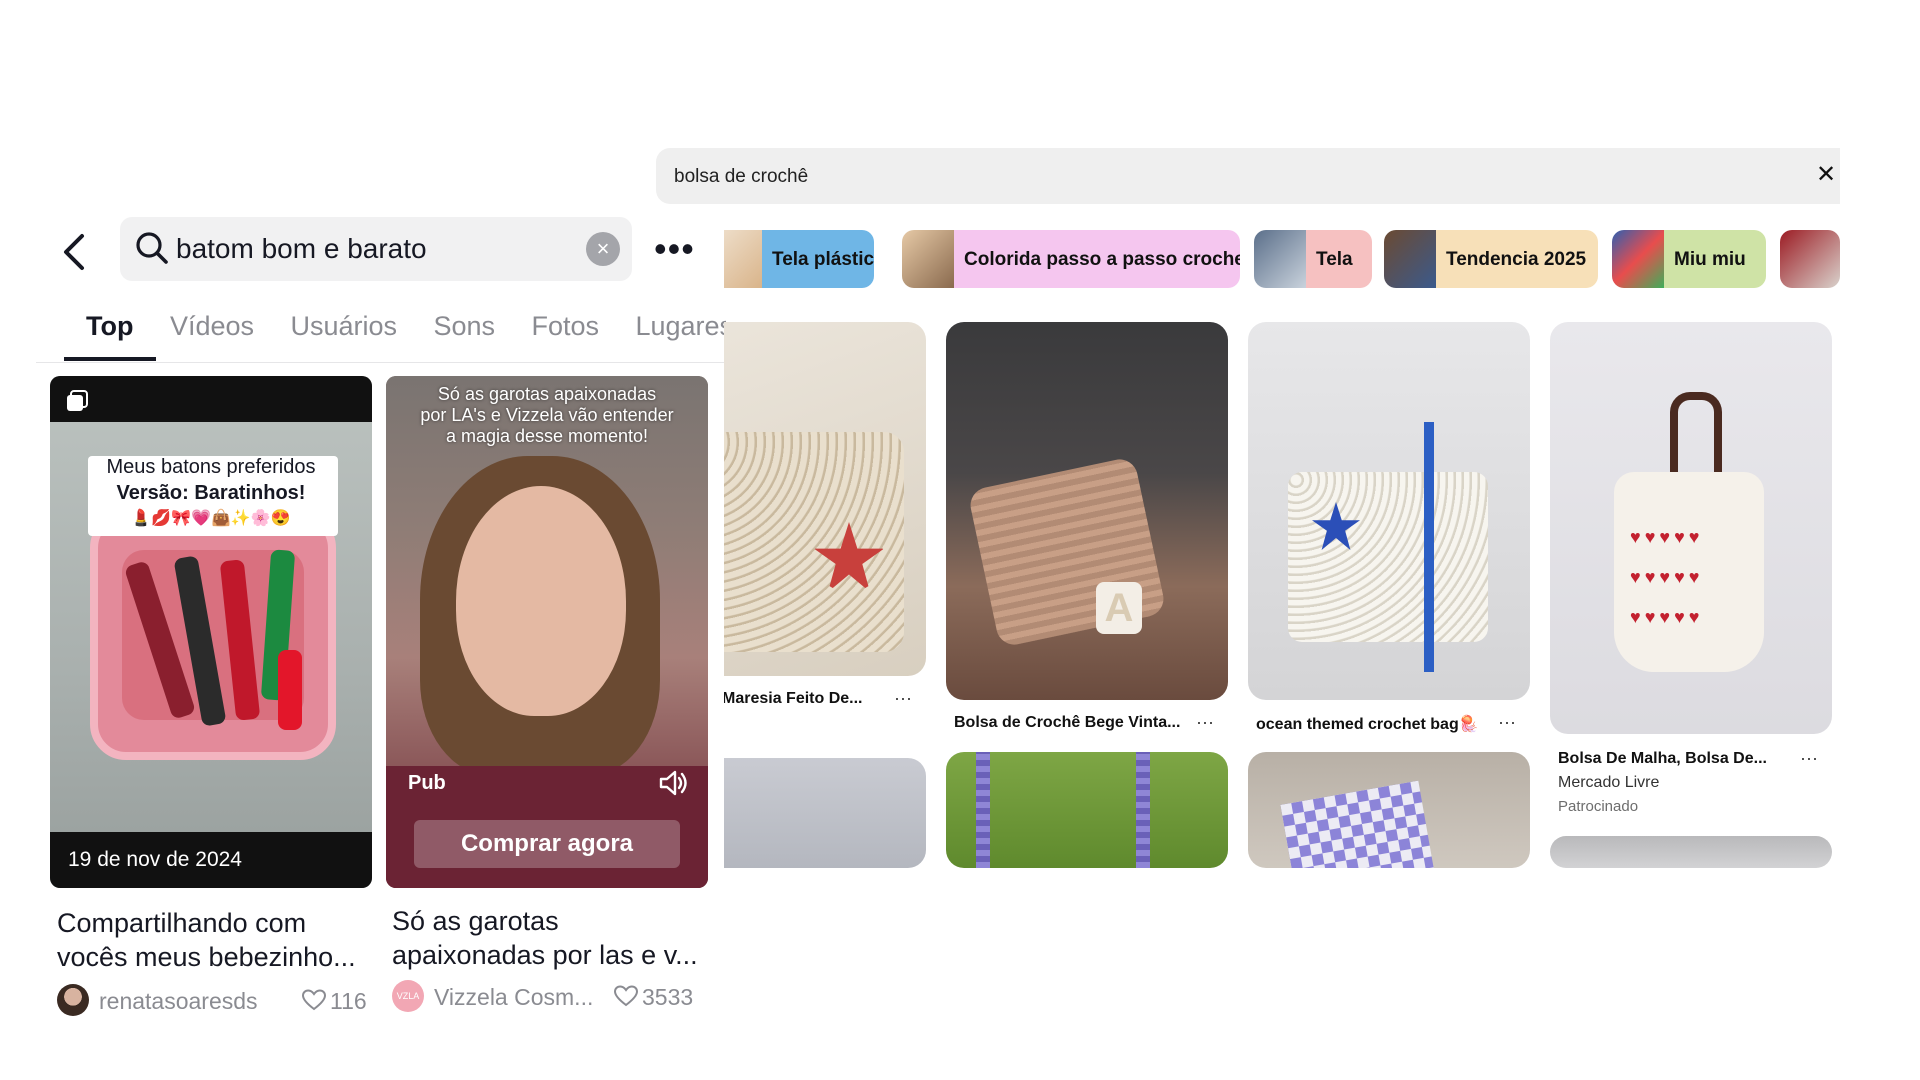 The width and height of the screenshot is (1920, 1080). What do you see at coordinates (1828, 175) in the screenshot?
I see `close-icon: ✕` at bounding box center [1828, 175].